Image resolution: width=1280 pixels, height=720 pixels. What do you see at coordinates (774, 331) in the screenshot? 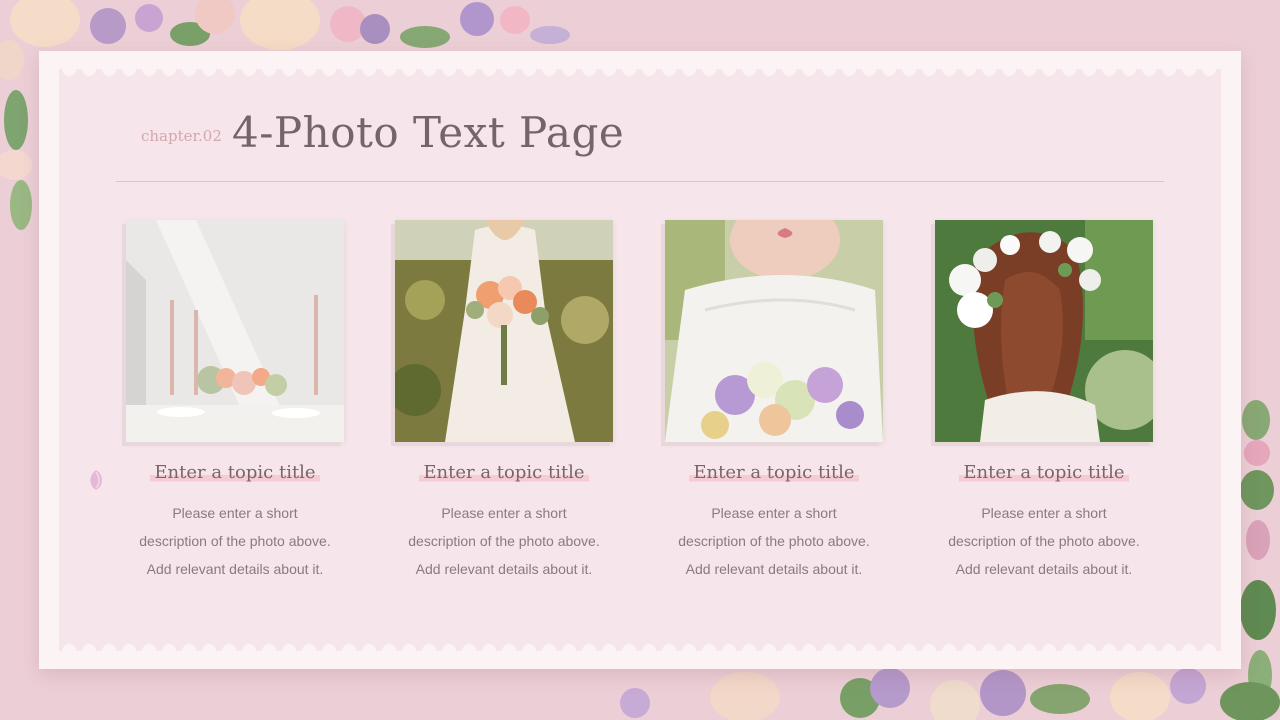
I see `photo-lace-dress-bouquet` at bounding box center [774, 331].